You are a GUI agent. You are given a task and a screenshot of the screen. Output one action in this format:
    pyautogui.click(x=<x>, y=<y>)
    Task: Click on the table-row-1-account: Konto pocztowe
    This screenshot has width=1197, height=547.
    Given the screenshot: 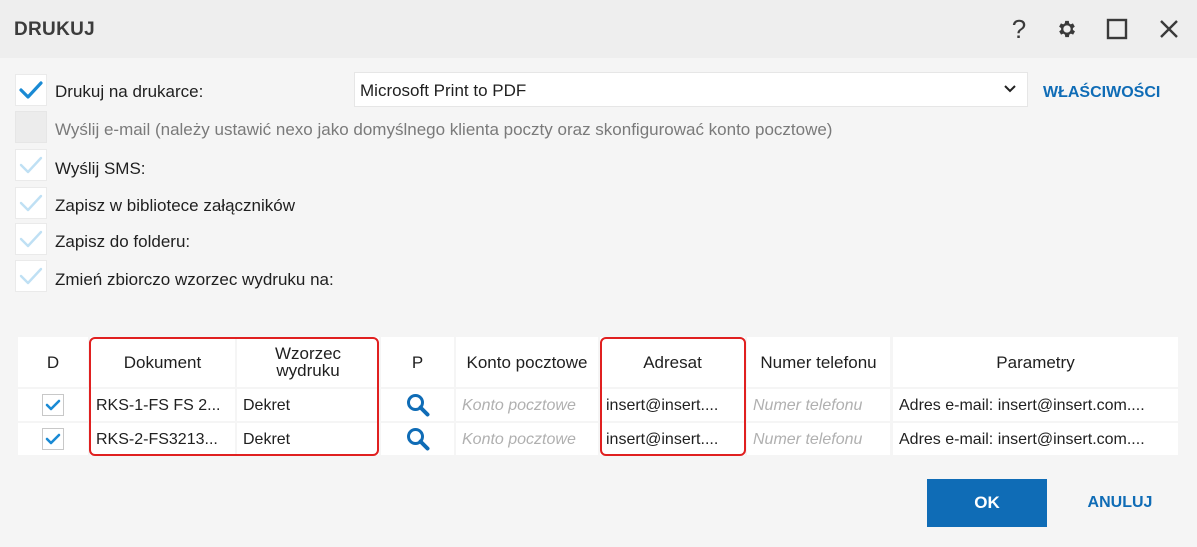 What is the action you would take?
    pyautogui.click(x=527, y=405)
    